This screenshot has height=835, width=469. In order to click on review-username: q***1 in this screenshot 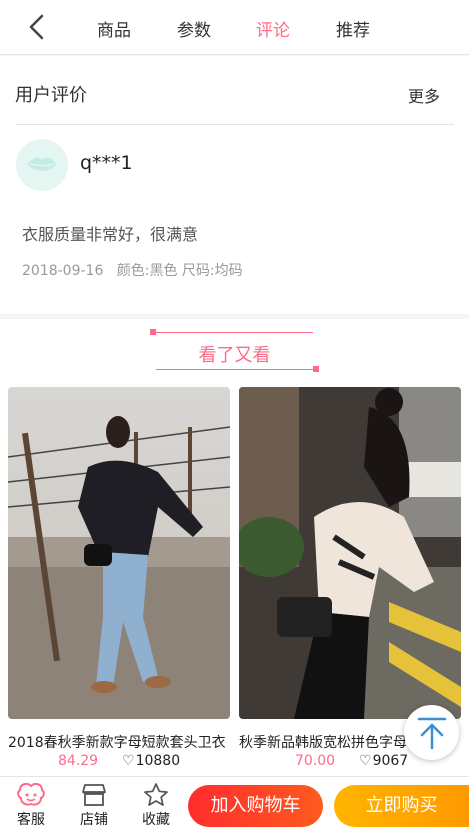, I will do `click(106, 163)`.